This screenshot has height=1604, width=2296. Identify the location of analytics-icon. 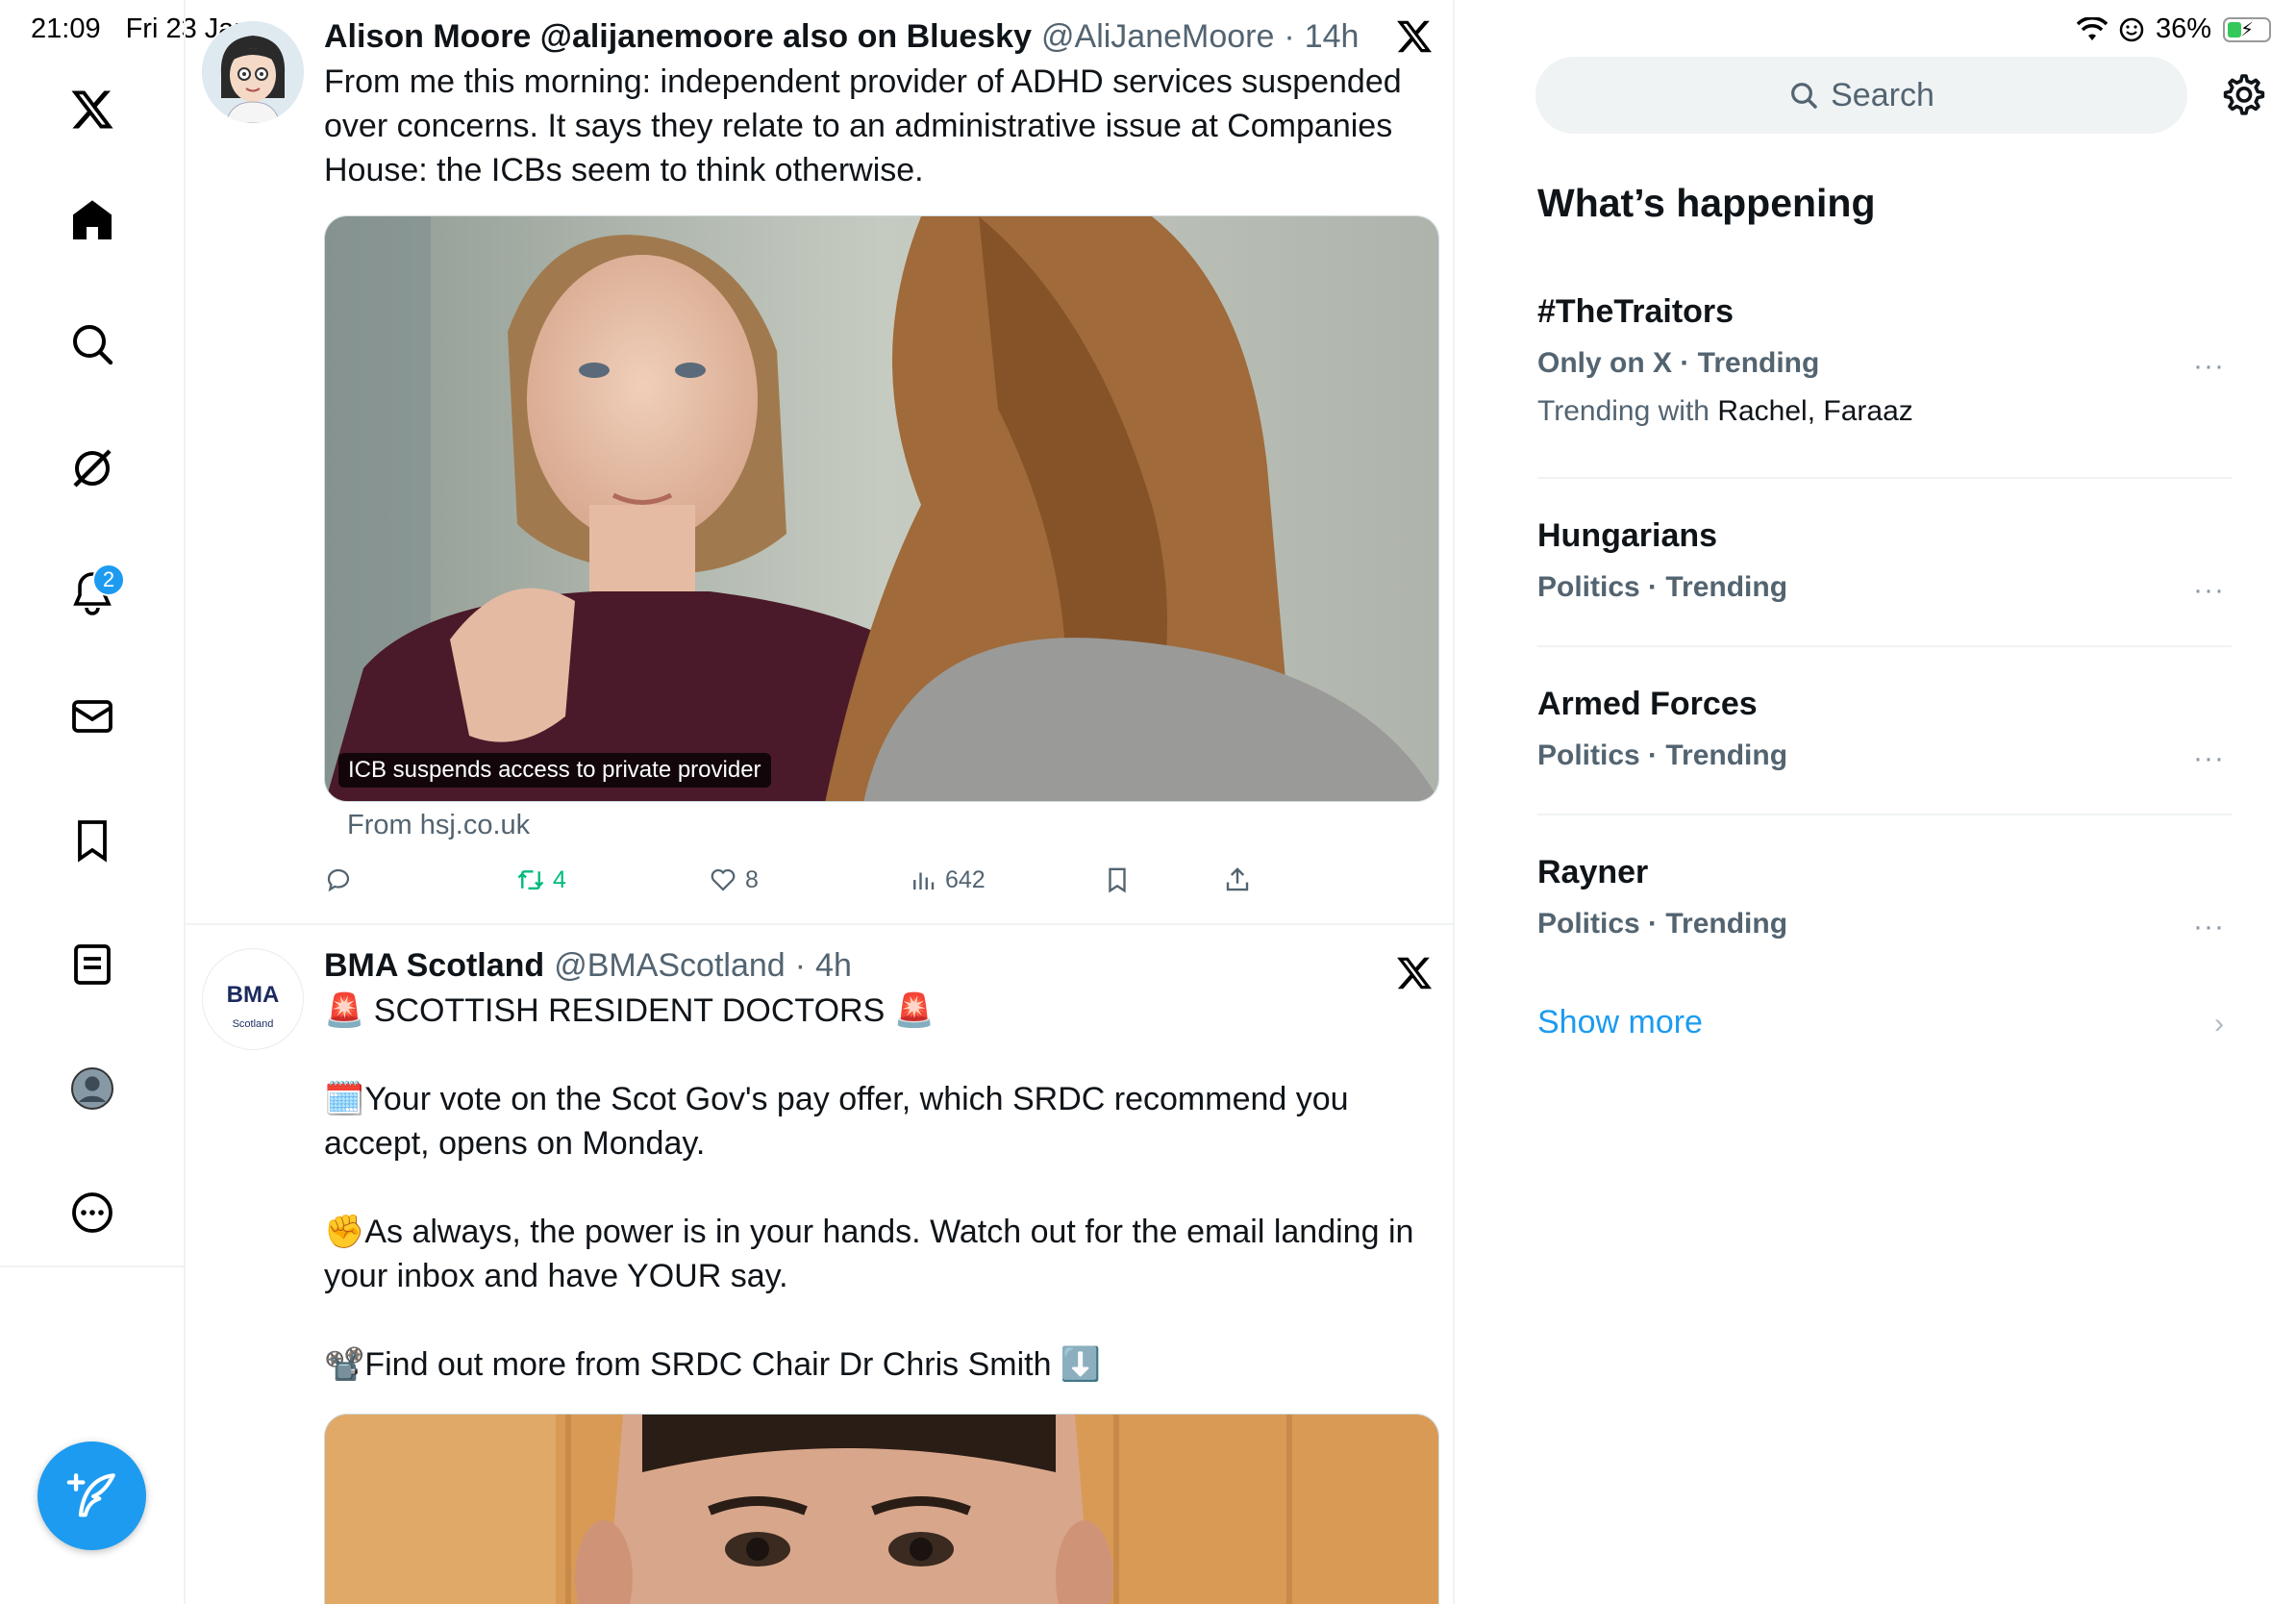
(924, 881).